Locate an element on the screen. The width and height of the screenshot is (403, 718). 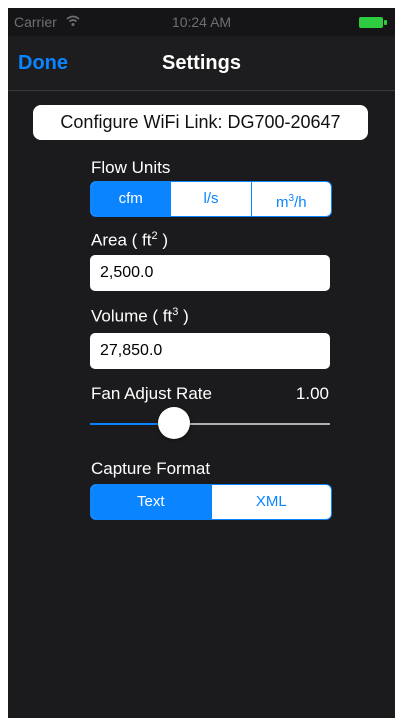
flow-units-label: Flow Units is located at coordinates (131, 167).